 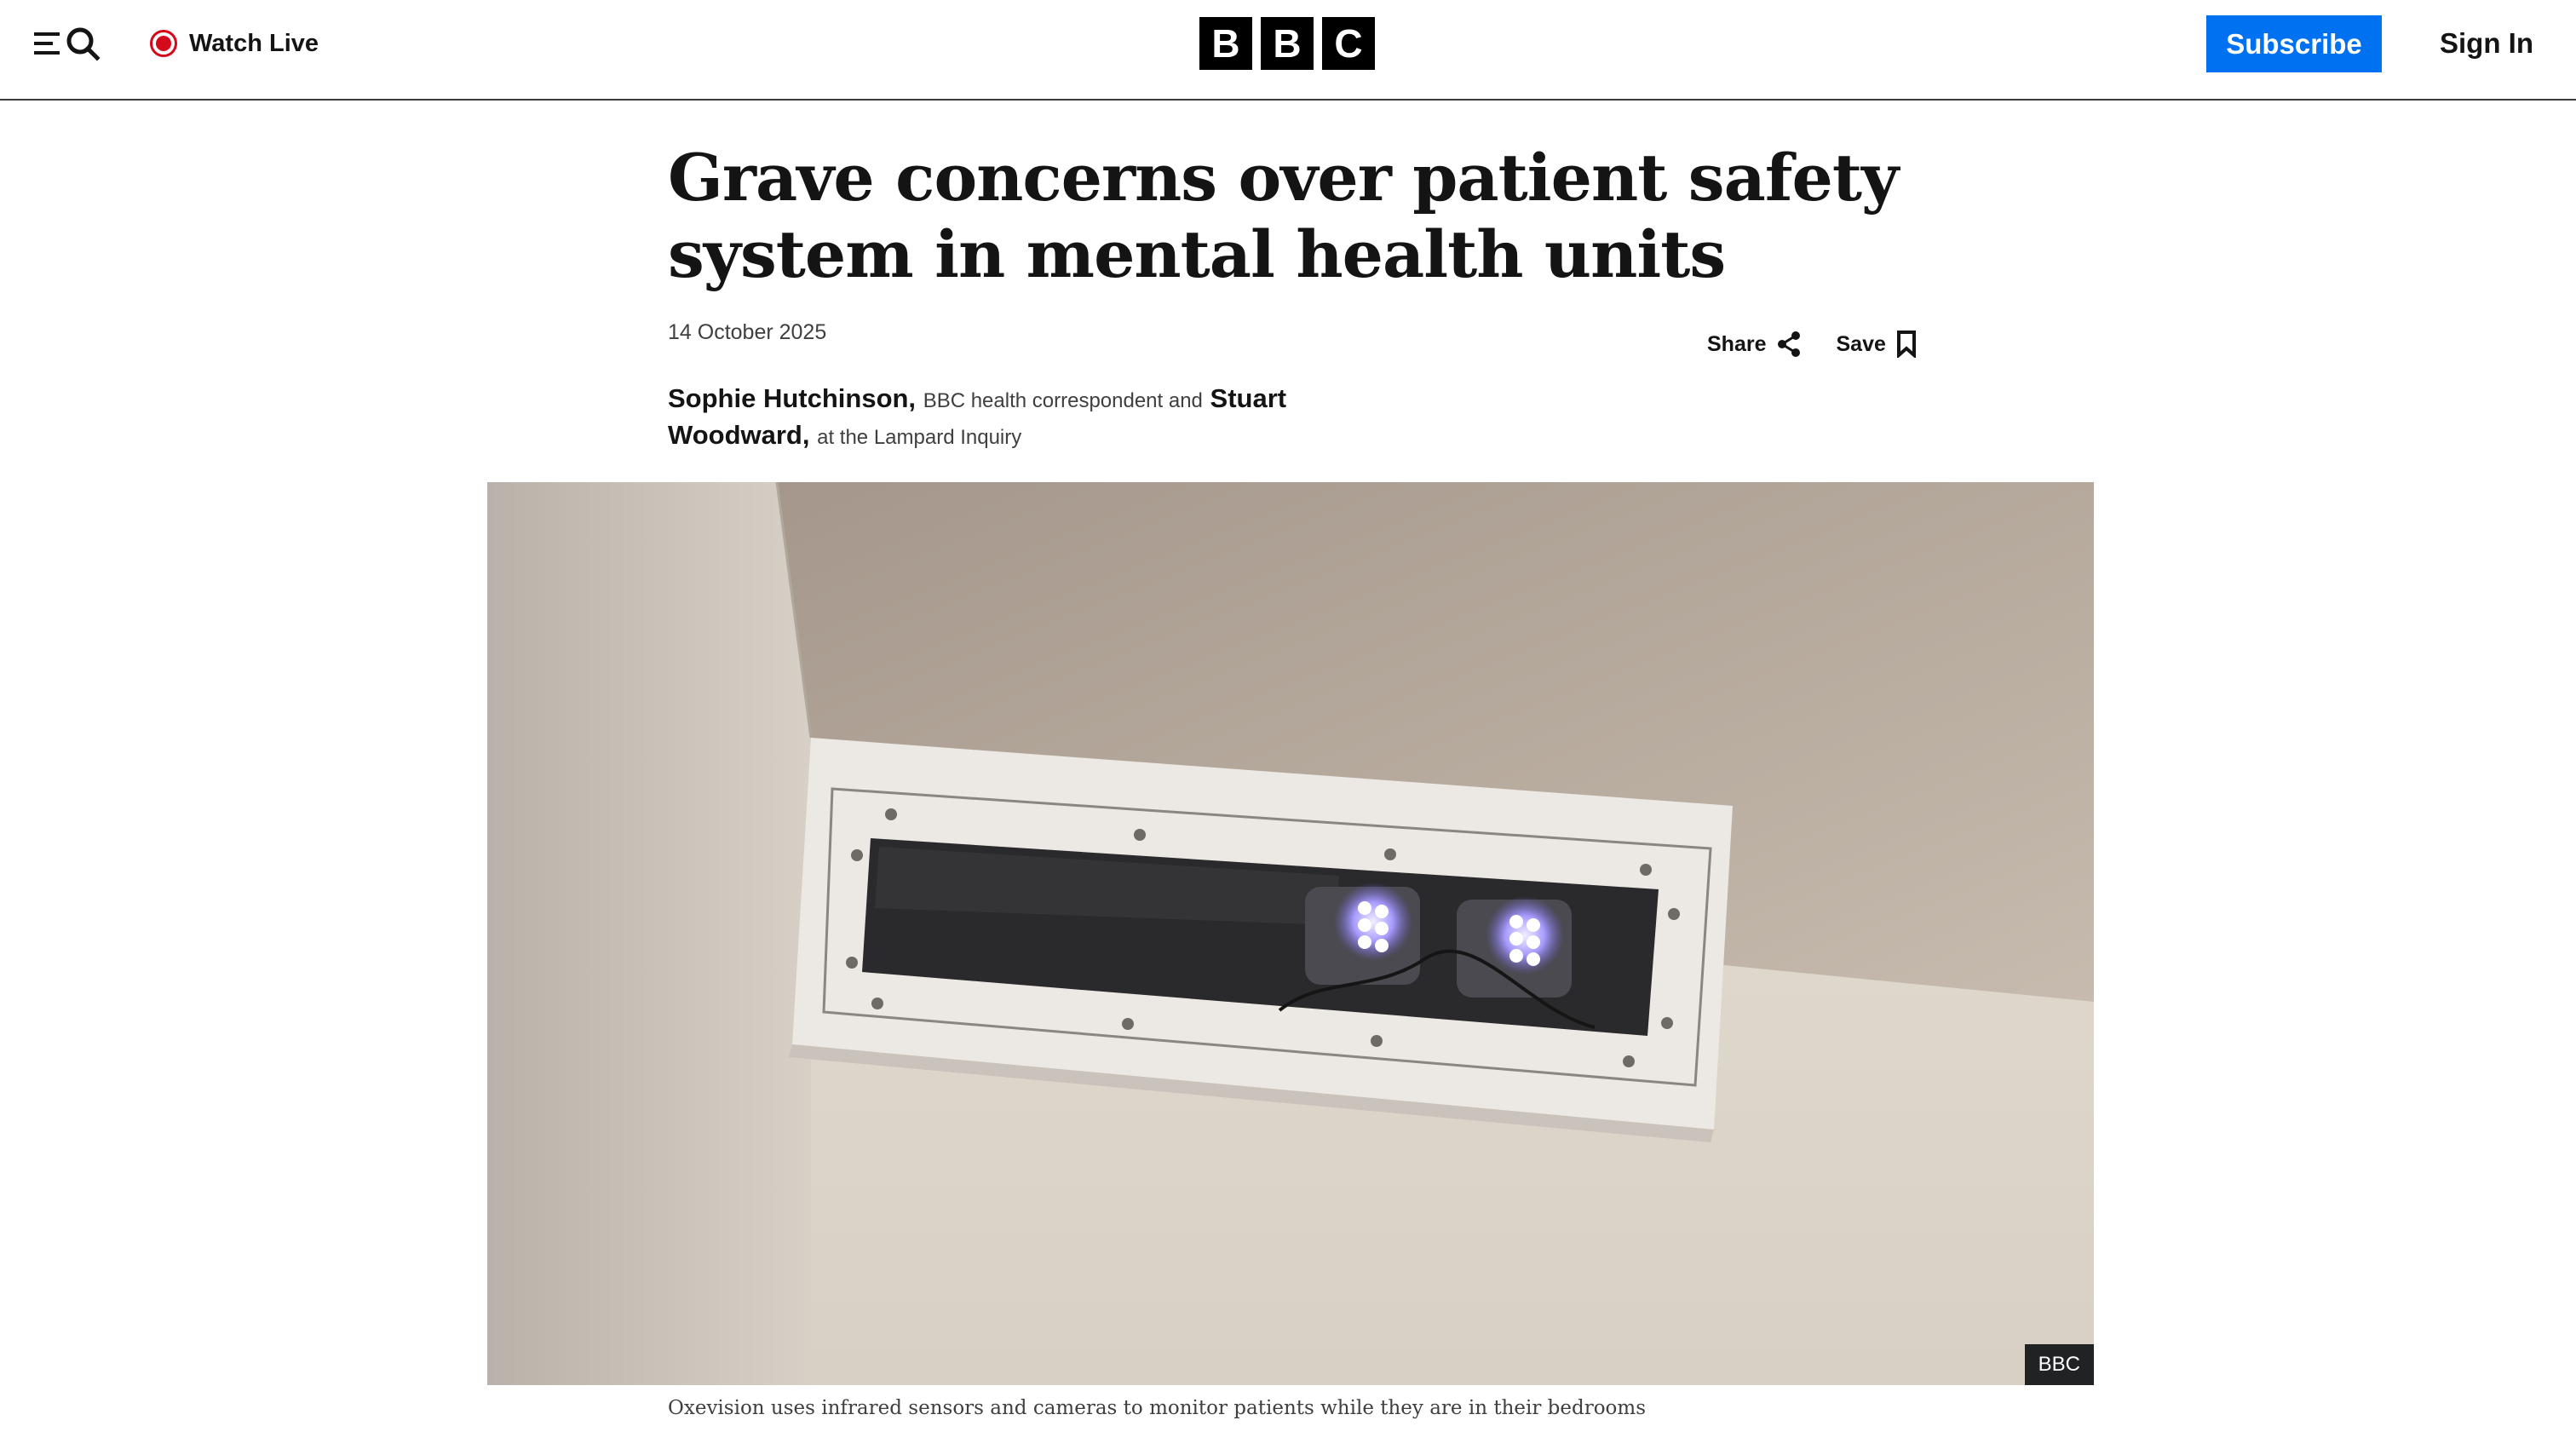 I want to click on live-indicator-icon, so click(x=163, y=43).